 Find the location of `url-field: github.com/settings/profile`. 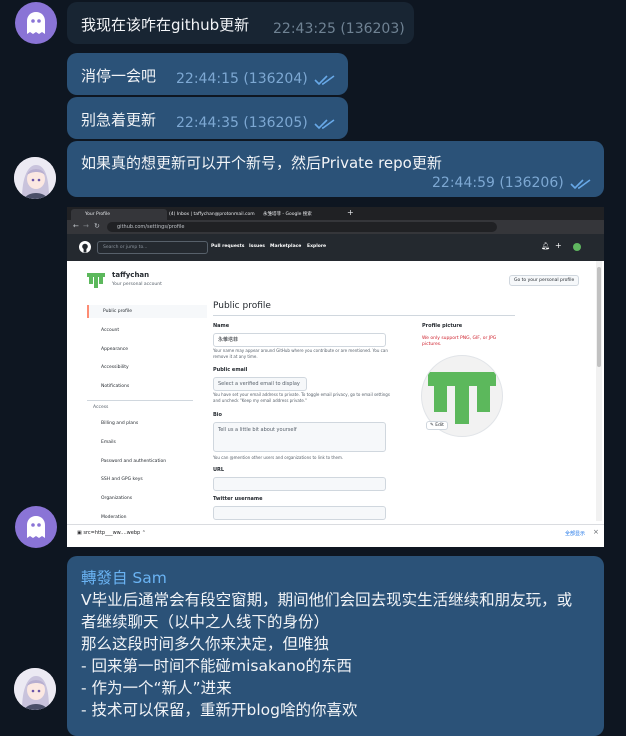

url-field: github.com/settings/profile is located at coordinates (302, 227).